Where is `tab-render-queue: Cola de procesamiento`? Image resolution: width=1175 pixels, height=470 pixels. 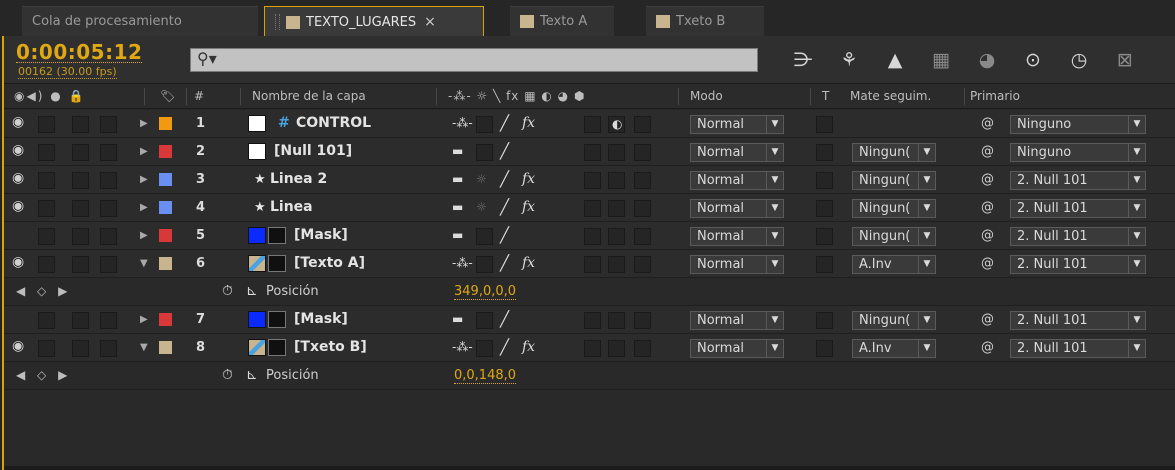
tab-render-queue: Cola de procesamiento is located at coordinates (140, 21).